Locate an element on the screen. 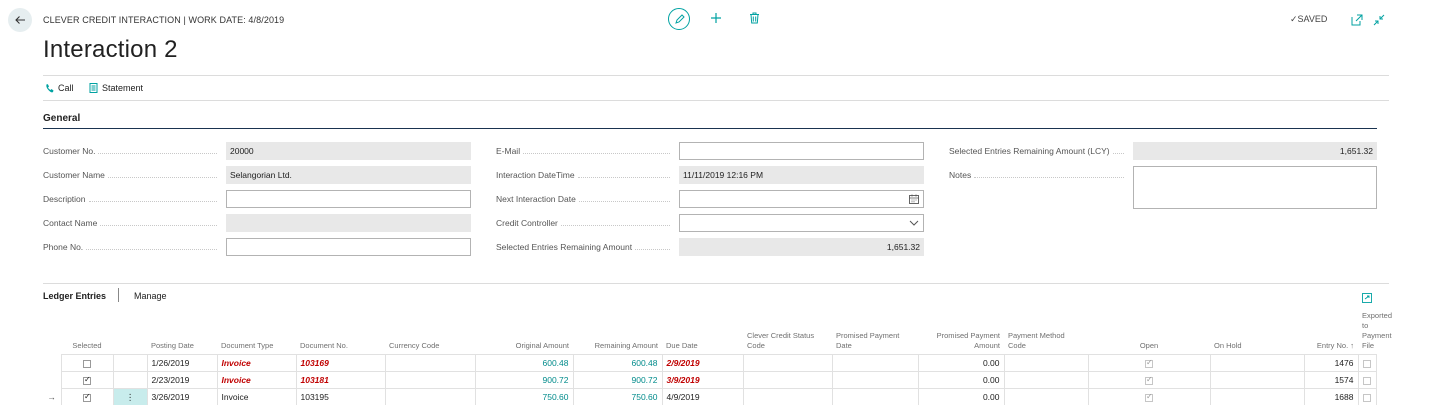  page-title: Interaction 2 is located at coordinates (110, 49).